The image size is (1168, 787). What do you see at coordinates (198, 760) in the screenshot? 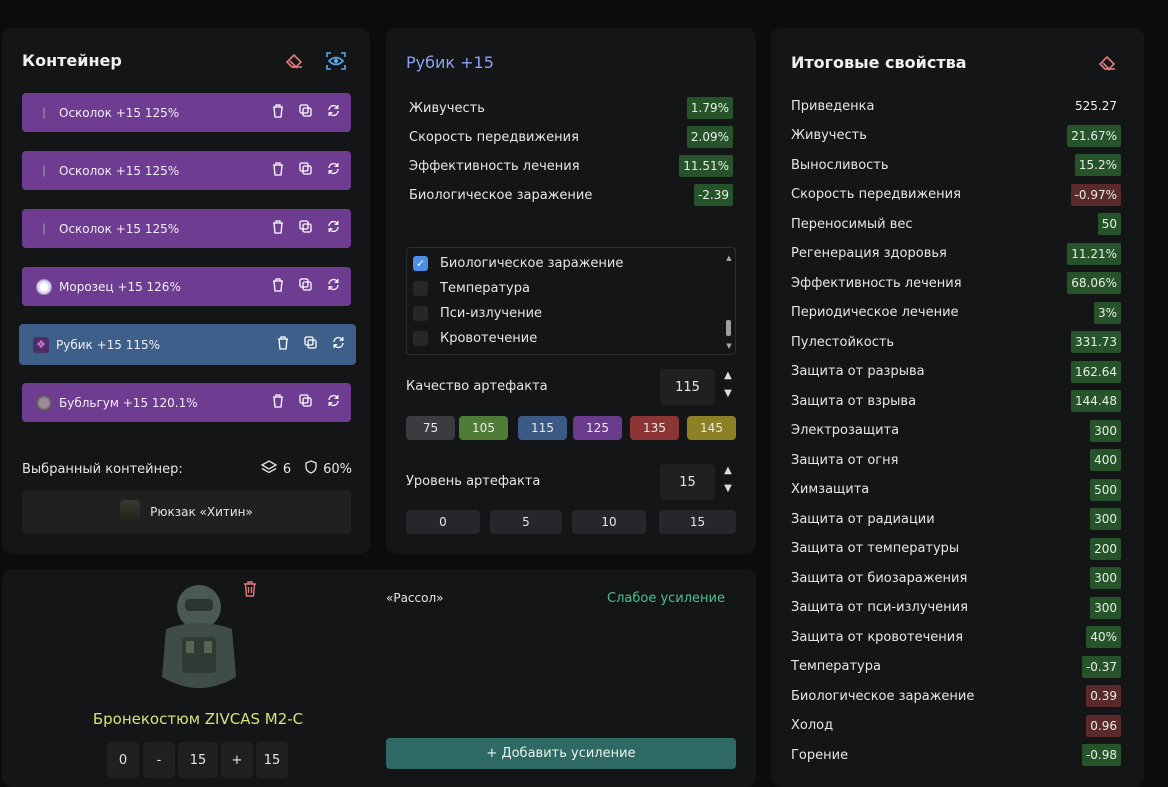
I see `armor-level-input: 15` at bounding box center [198, 760].